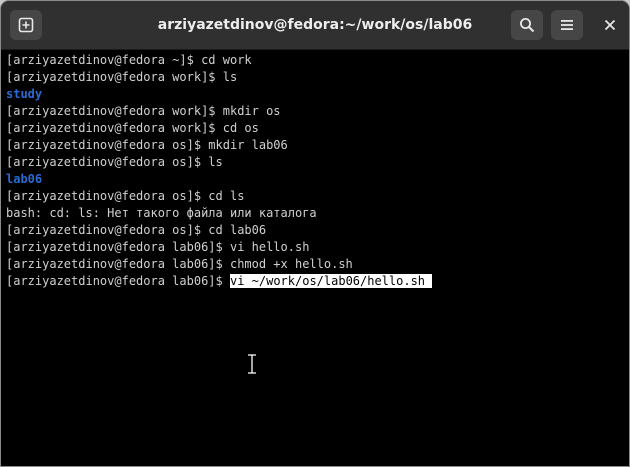 This screenshot has height=467, width=630. Describe the element at coordinates (122, 77) in the screenshot. I see `terminal-line: [arziyazetdinov@fedora work]$ ls` at that location.